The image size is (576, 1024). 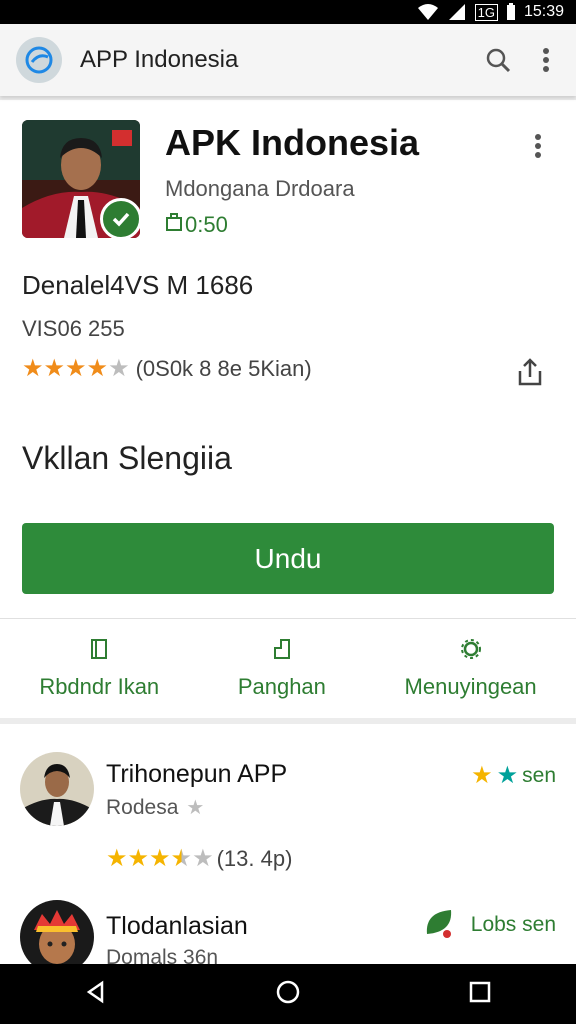 I want to click on clock: 15:39, so click(x=543, y=11).